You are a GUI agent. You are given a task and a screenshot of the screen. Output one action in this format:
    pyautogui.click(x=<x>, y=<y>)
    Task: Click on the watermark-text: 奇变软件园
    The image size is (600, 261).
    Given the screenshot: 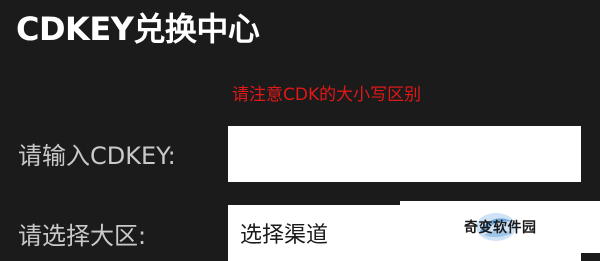 What is the action you would take?
    pyautogui.click(x=500, y=228)
    